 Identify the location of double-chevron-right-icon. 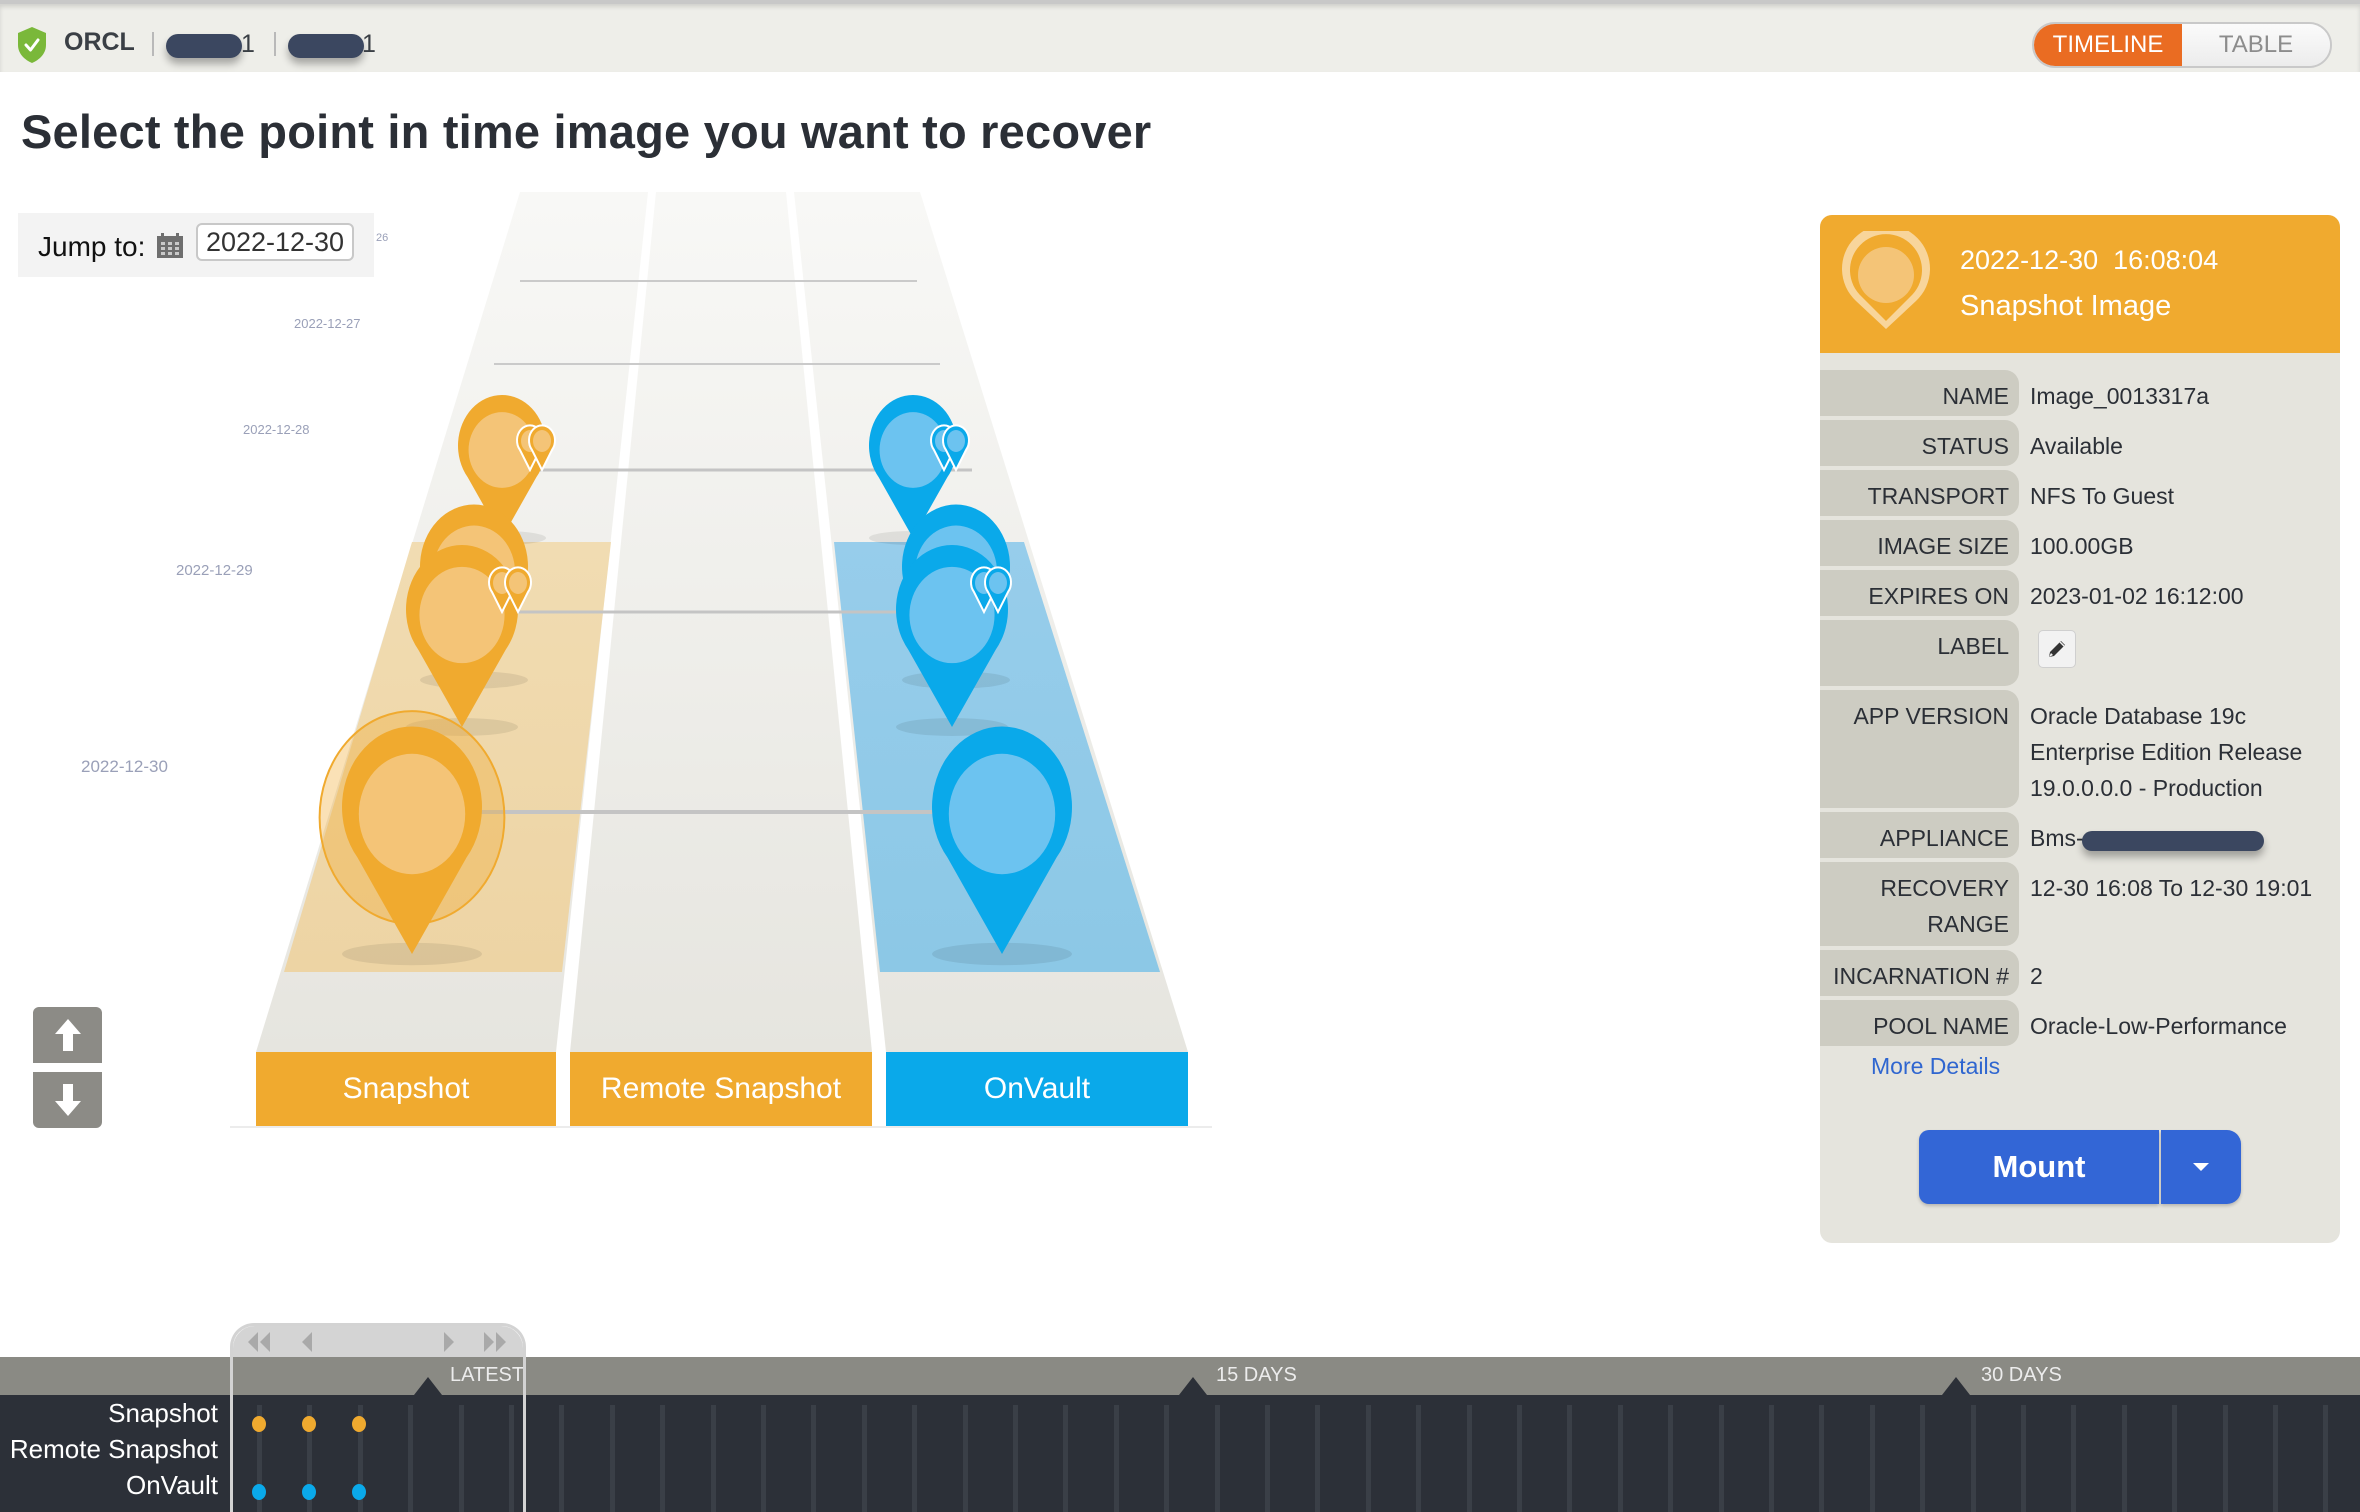
(495, 1342).